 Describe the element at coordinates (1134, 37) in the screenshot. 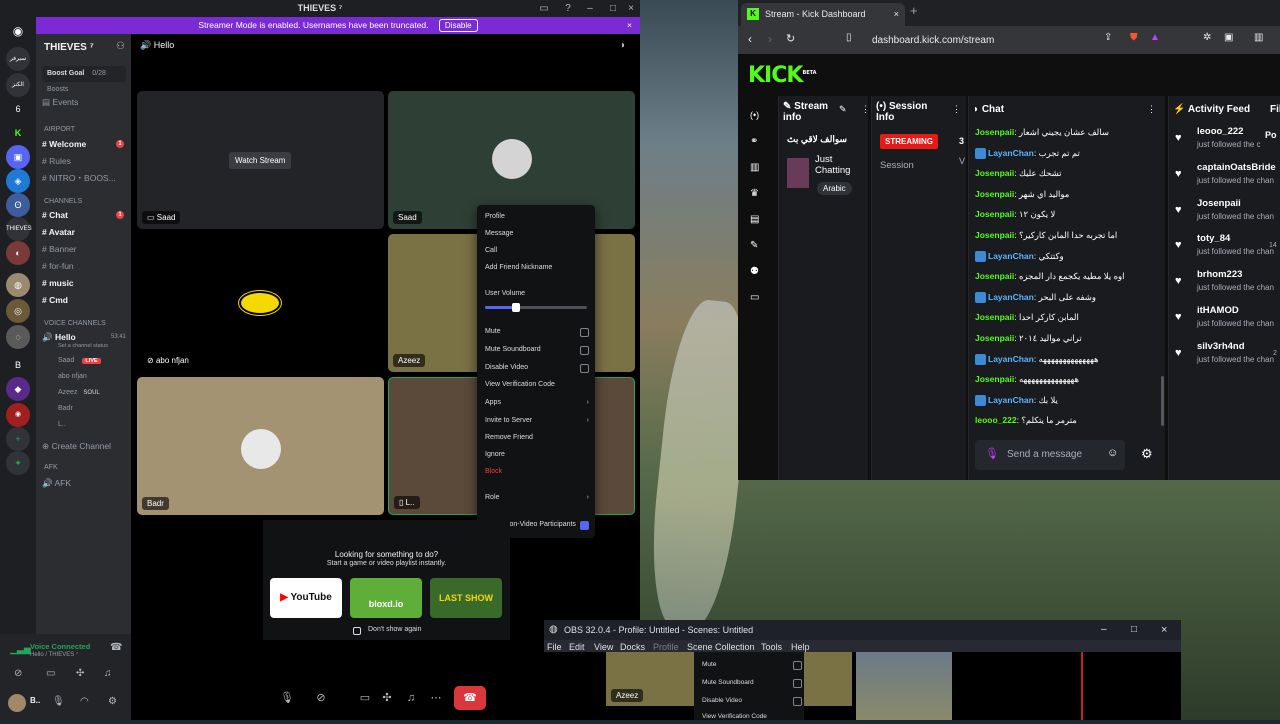

I see `brave-shield-icon: ⛊` at that location.